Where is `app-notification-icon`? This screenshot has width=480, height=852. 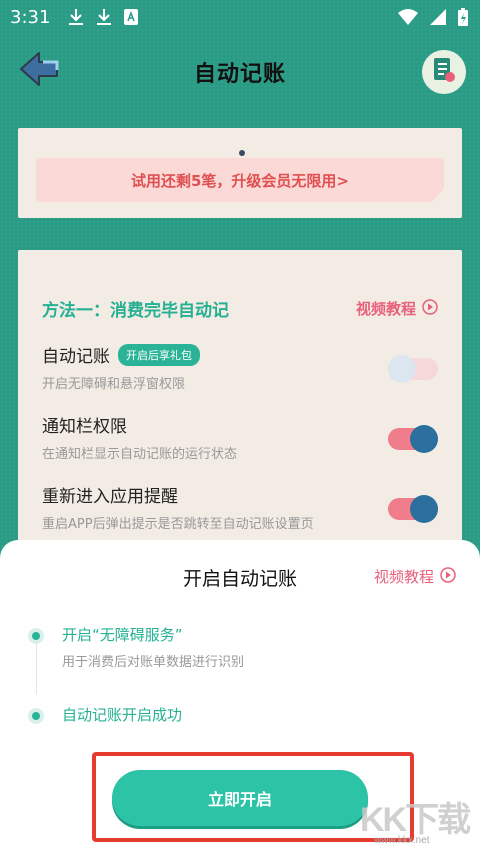
app-notification-icon is located at coordinates (131, 17).